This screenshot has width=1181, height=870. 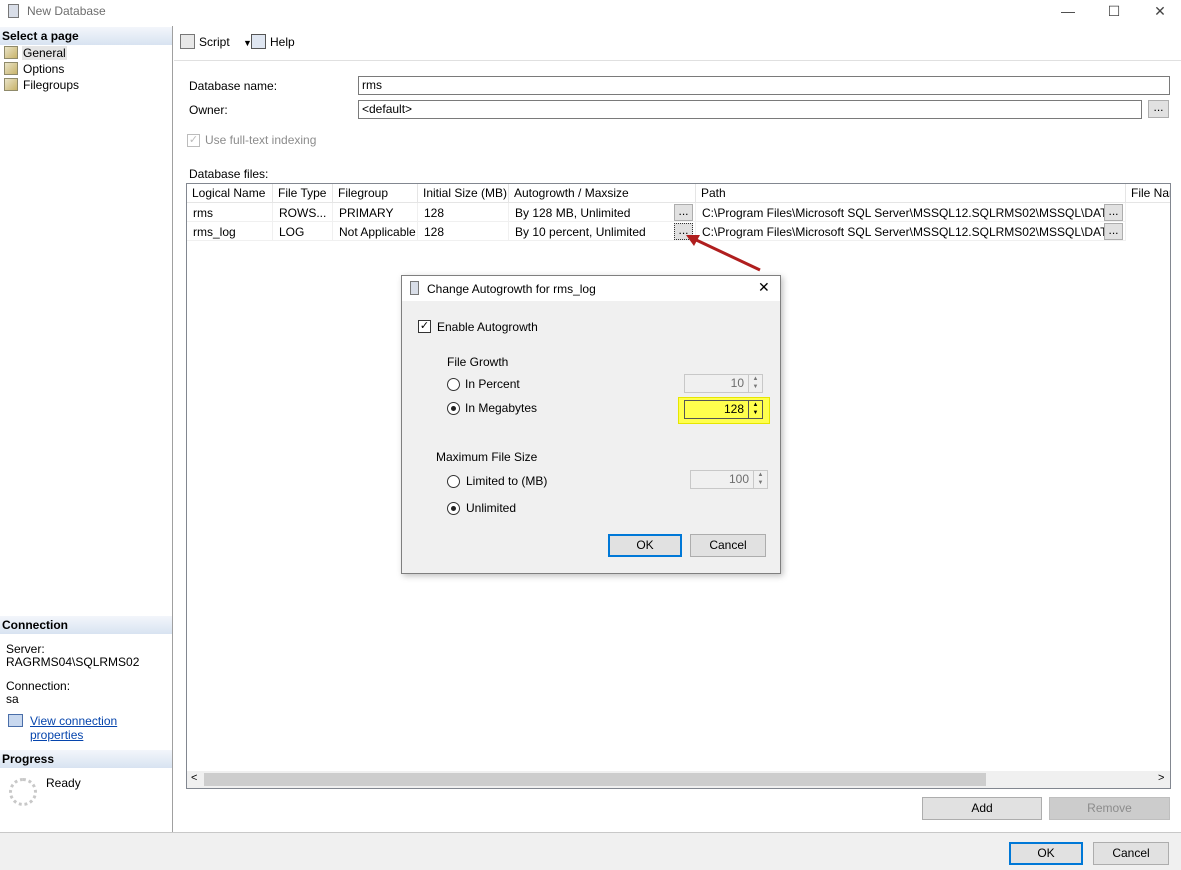 What do you see at coordinates (1046, 853) in the screenshot?
I see `ok-button: OK` at bounding box center [1046, 853].